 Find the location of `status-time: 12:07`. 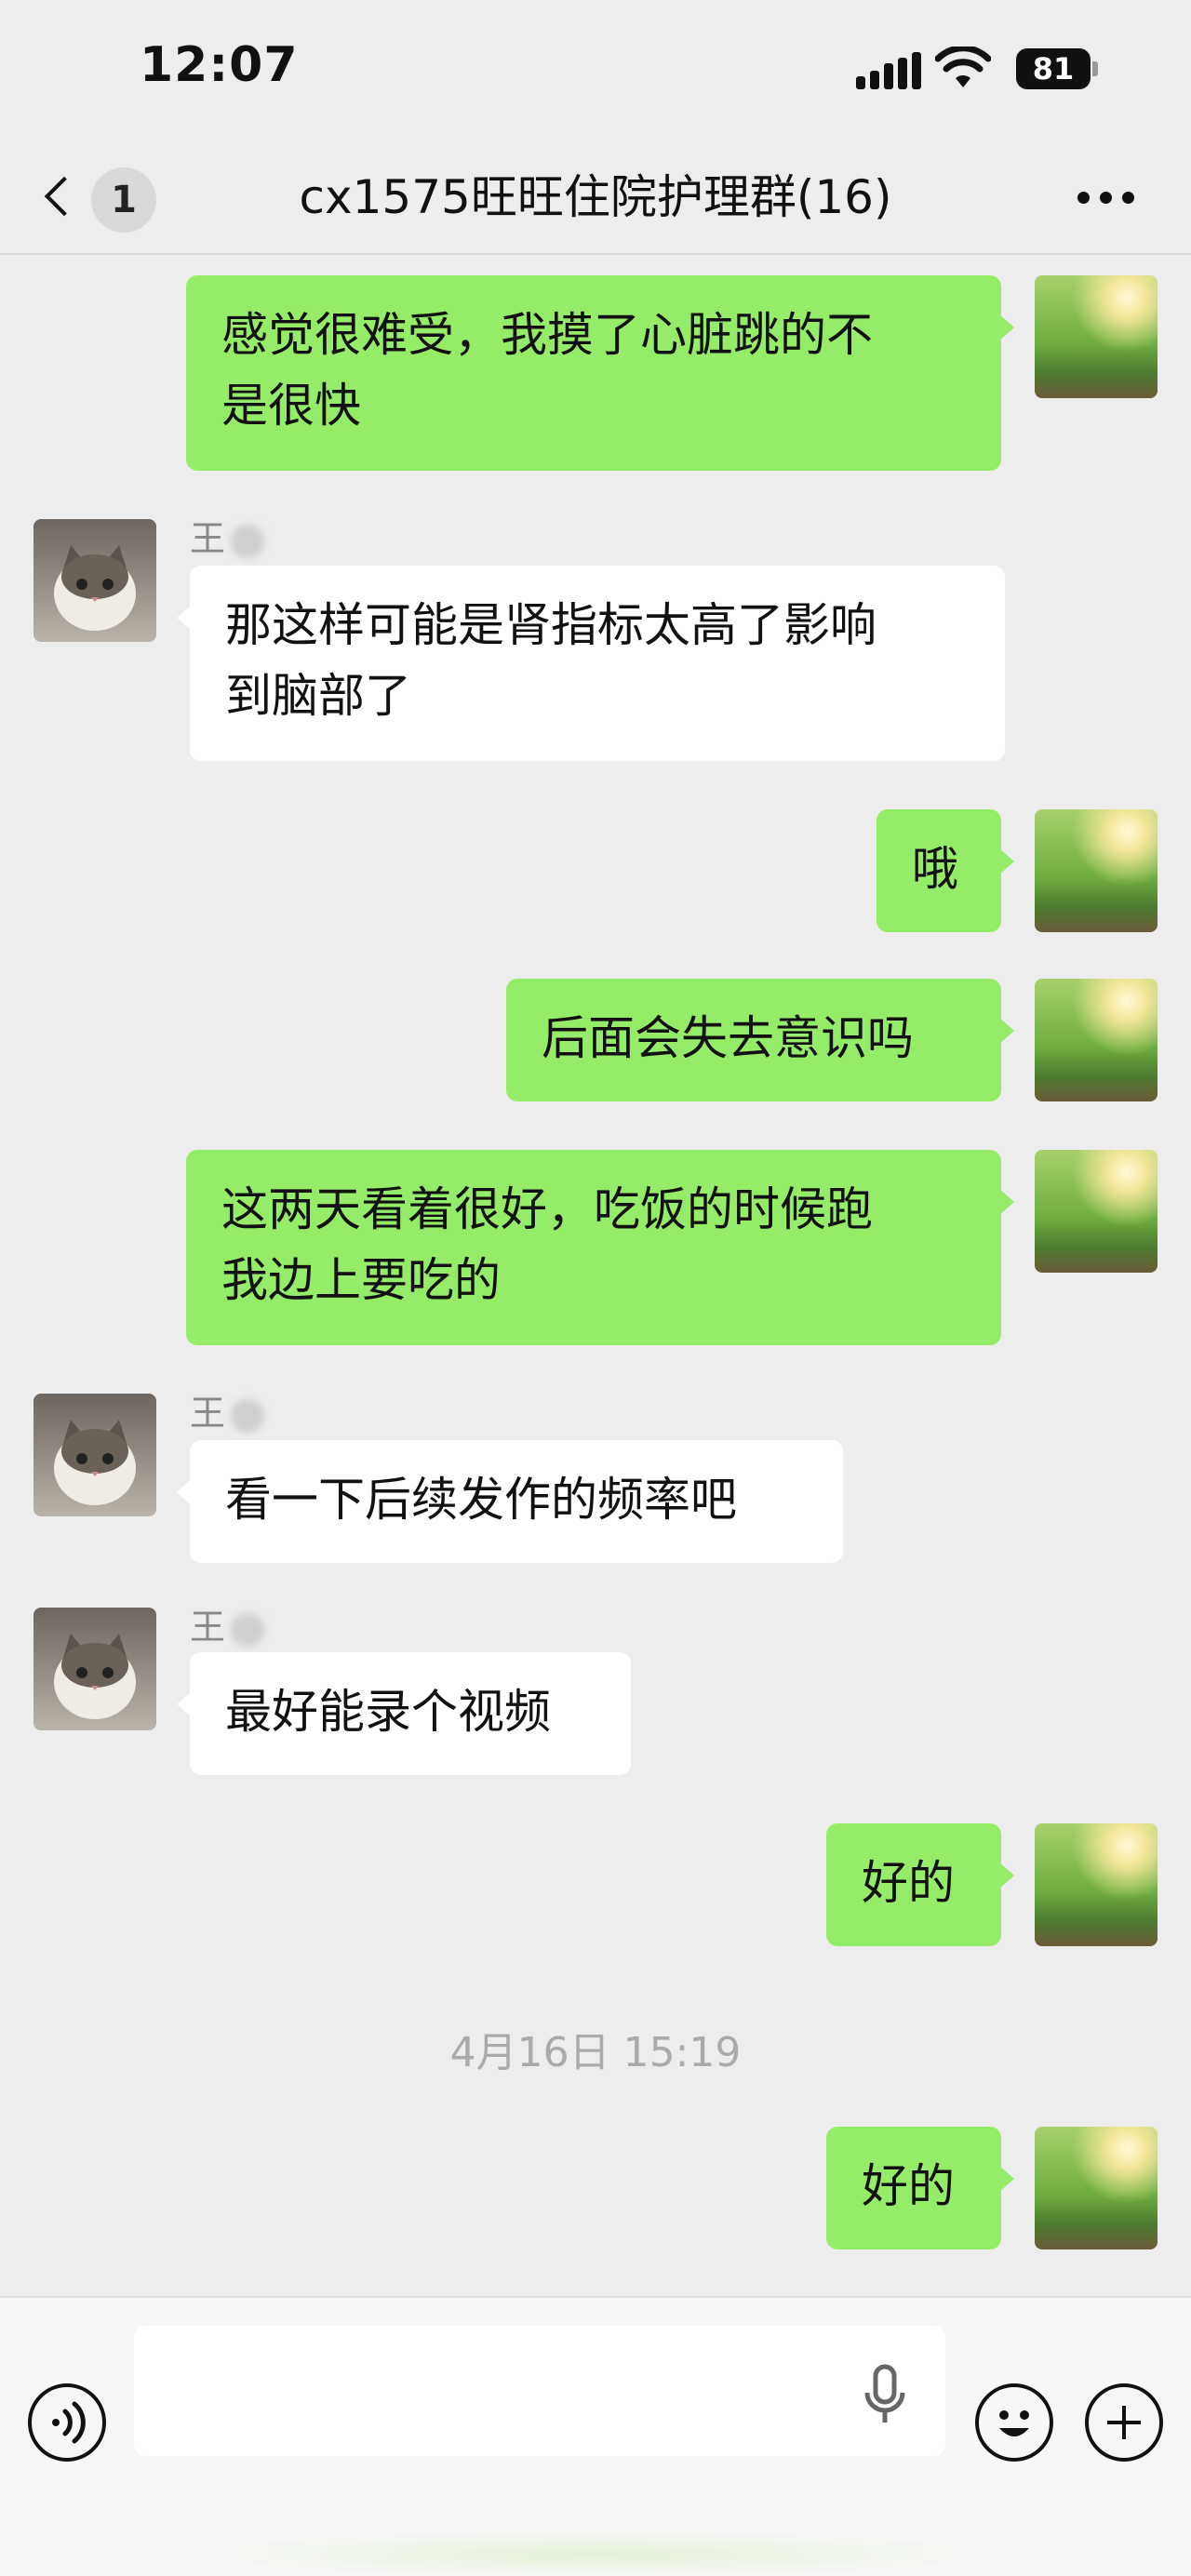

status-time: 12:07 is located at coordinates (219, 65).